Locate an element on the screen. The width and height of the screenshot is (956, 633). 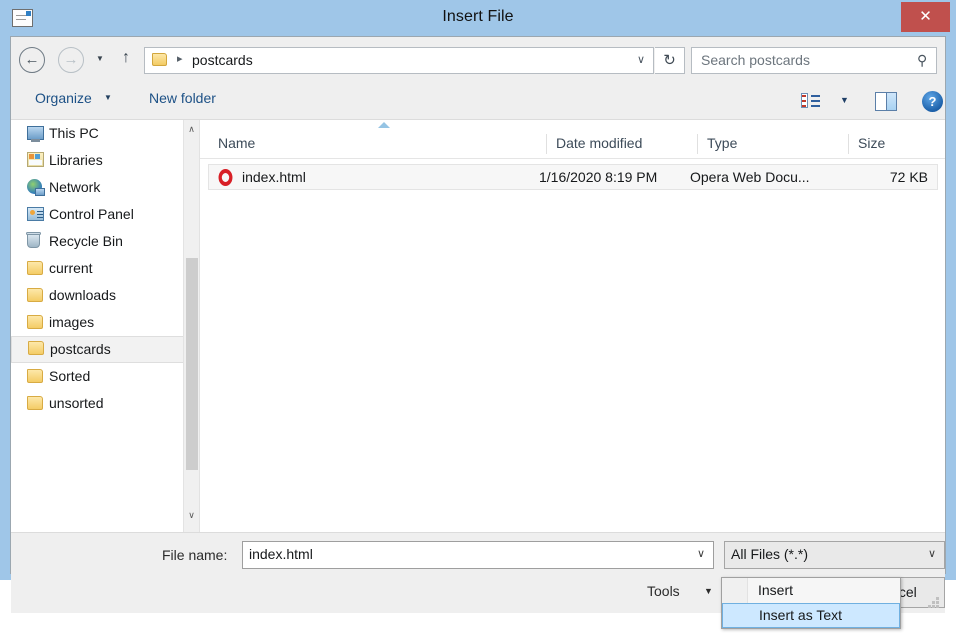
column-header-size: Size is located at coordinates (871, 143).